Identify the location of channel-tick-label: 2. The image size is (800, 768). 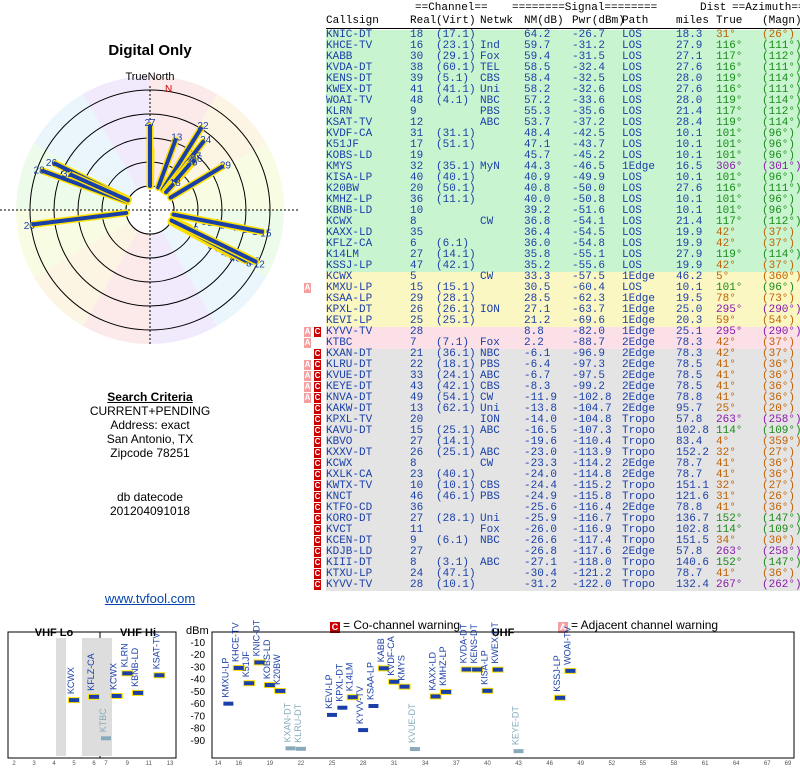
(14, 764).